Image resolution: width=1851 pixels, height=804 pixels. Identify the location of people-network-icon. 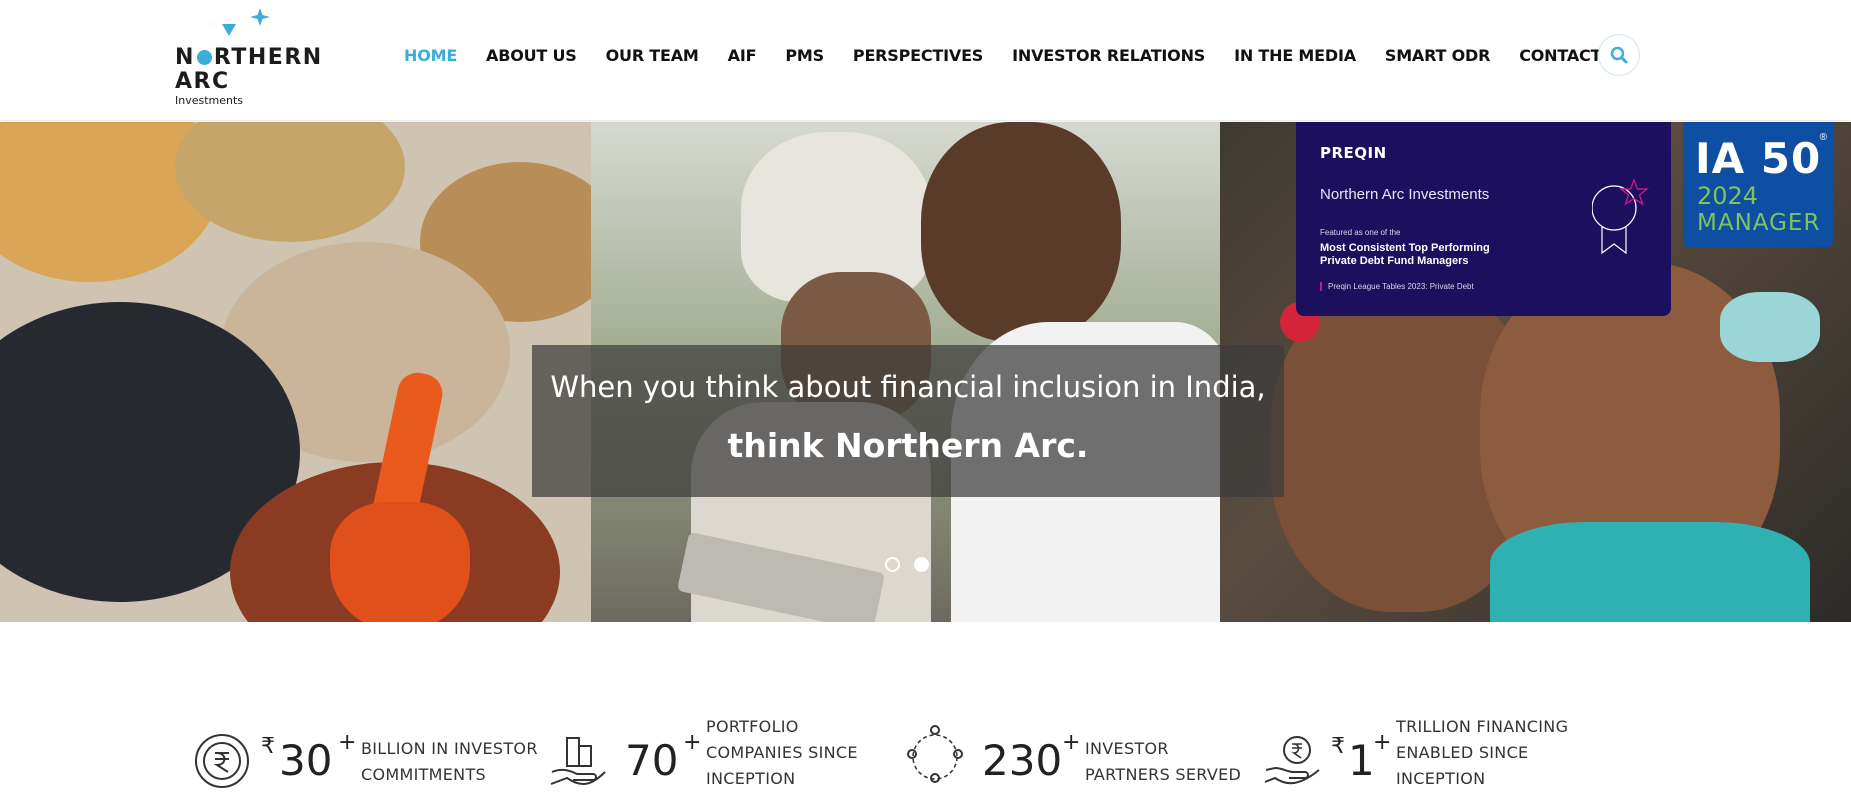
(935, 754).